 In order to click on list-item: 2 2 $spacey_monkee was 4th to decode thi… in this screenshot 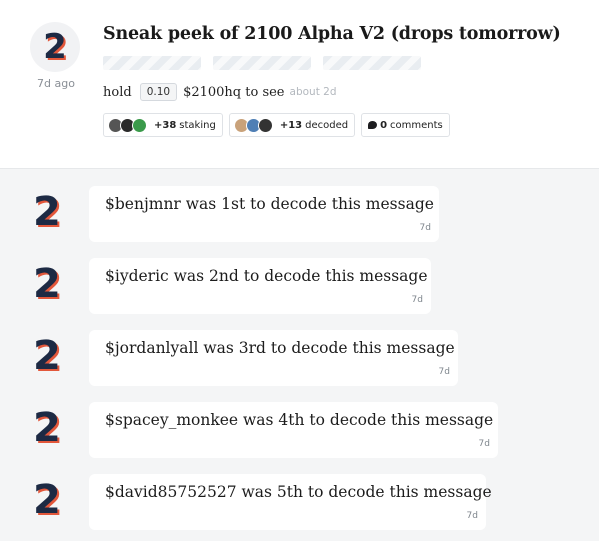, I will do `click(299, 430)`.